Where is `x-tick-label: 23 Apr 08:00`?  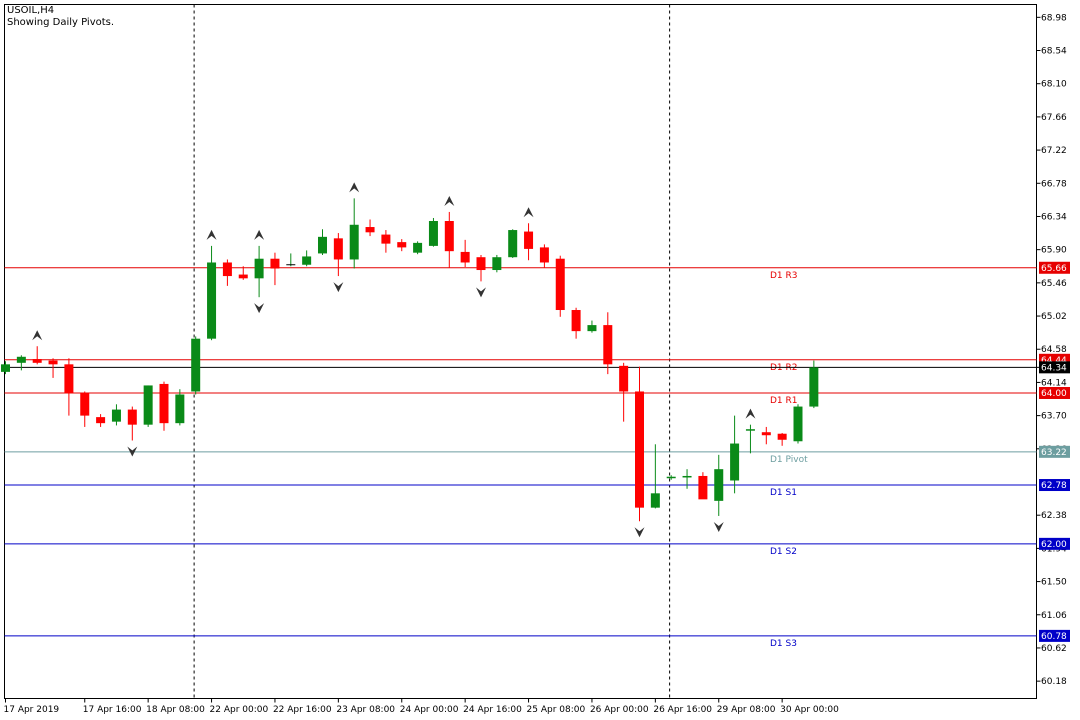 x-tick-label: 23 Apr 08:00 is located at coordinates (365, 710).